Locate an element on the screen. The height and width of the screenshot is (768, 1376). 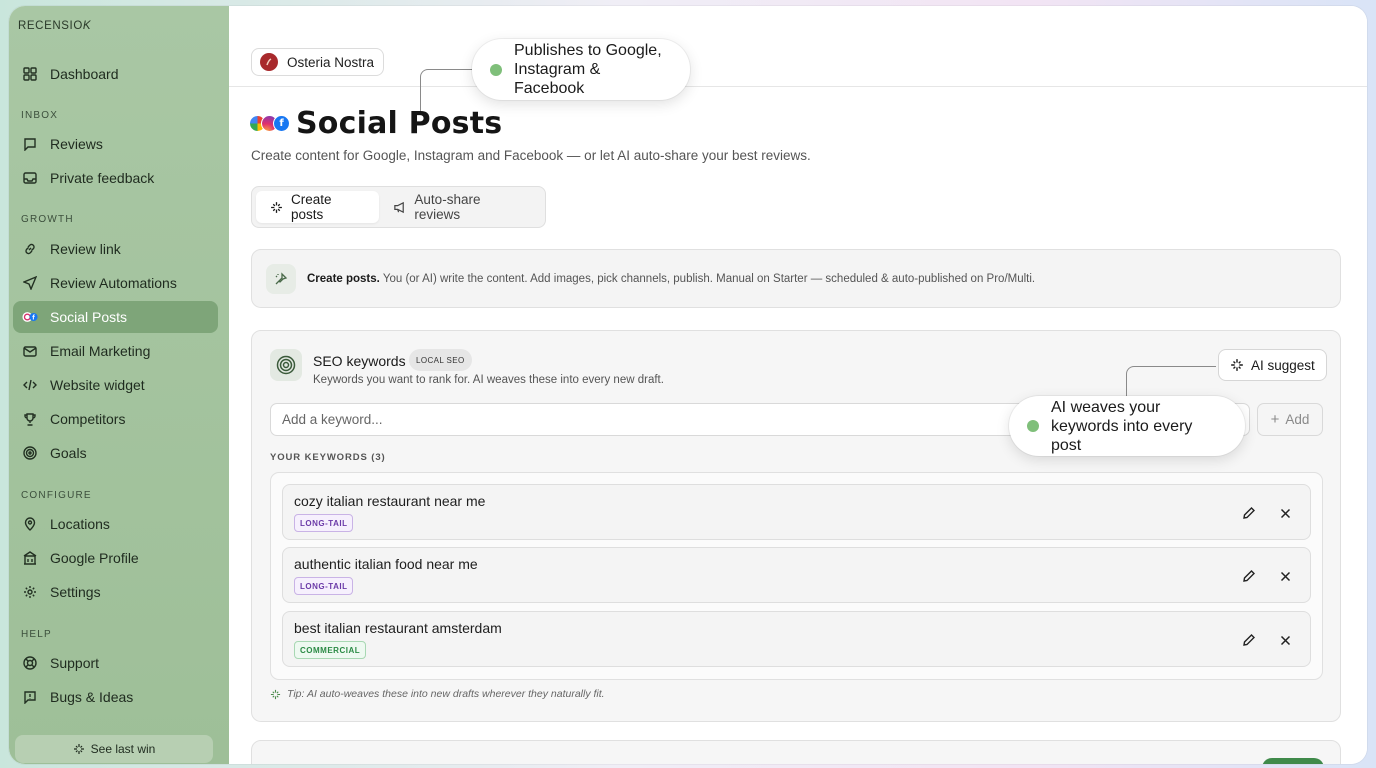
sidebar-item-label: Reviews is located at coordinates (76, 144).